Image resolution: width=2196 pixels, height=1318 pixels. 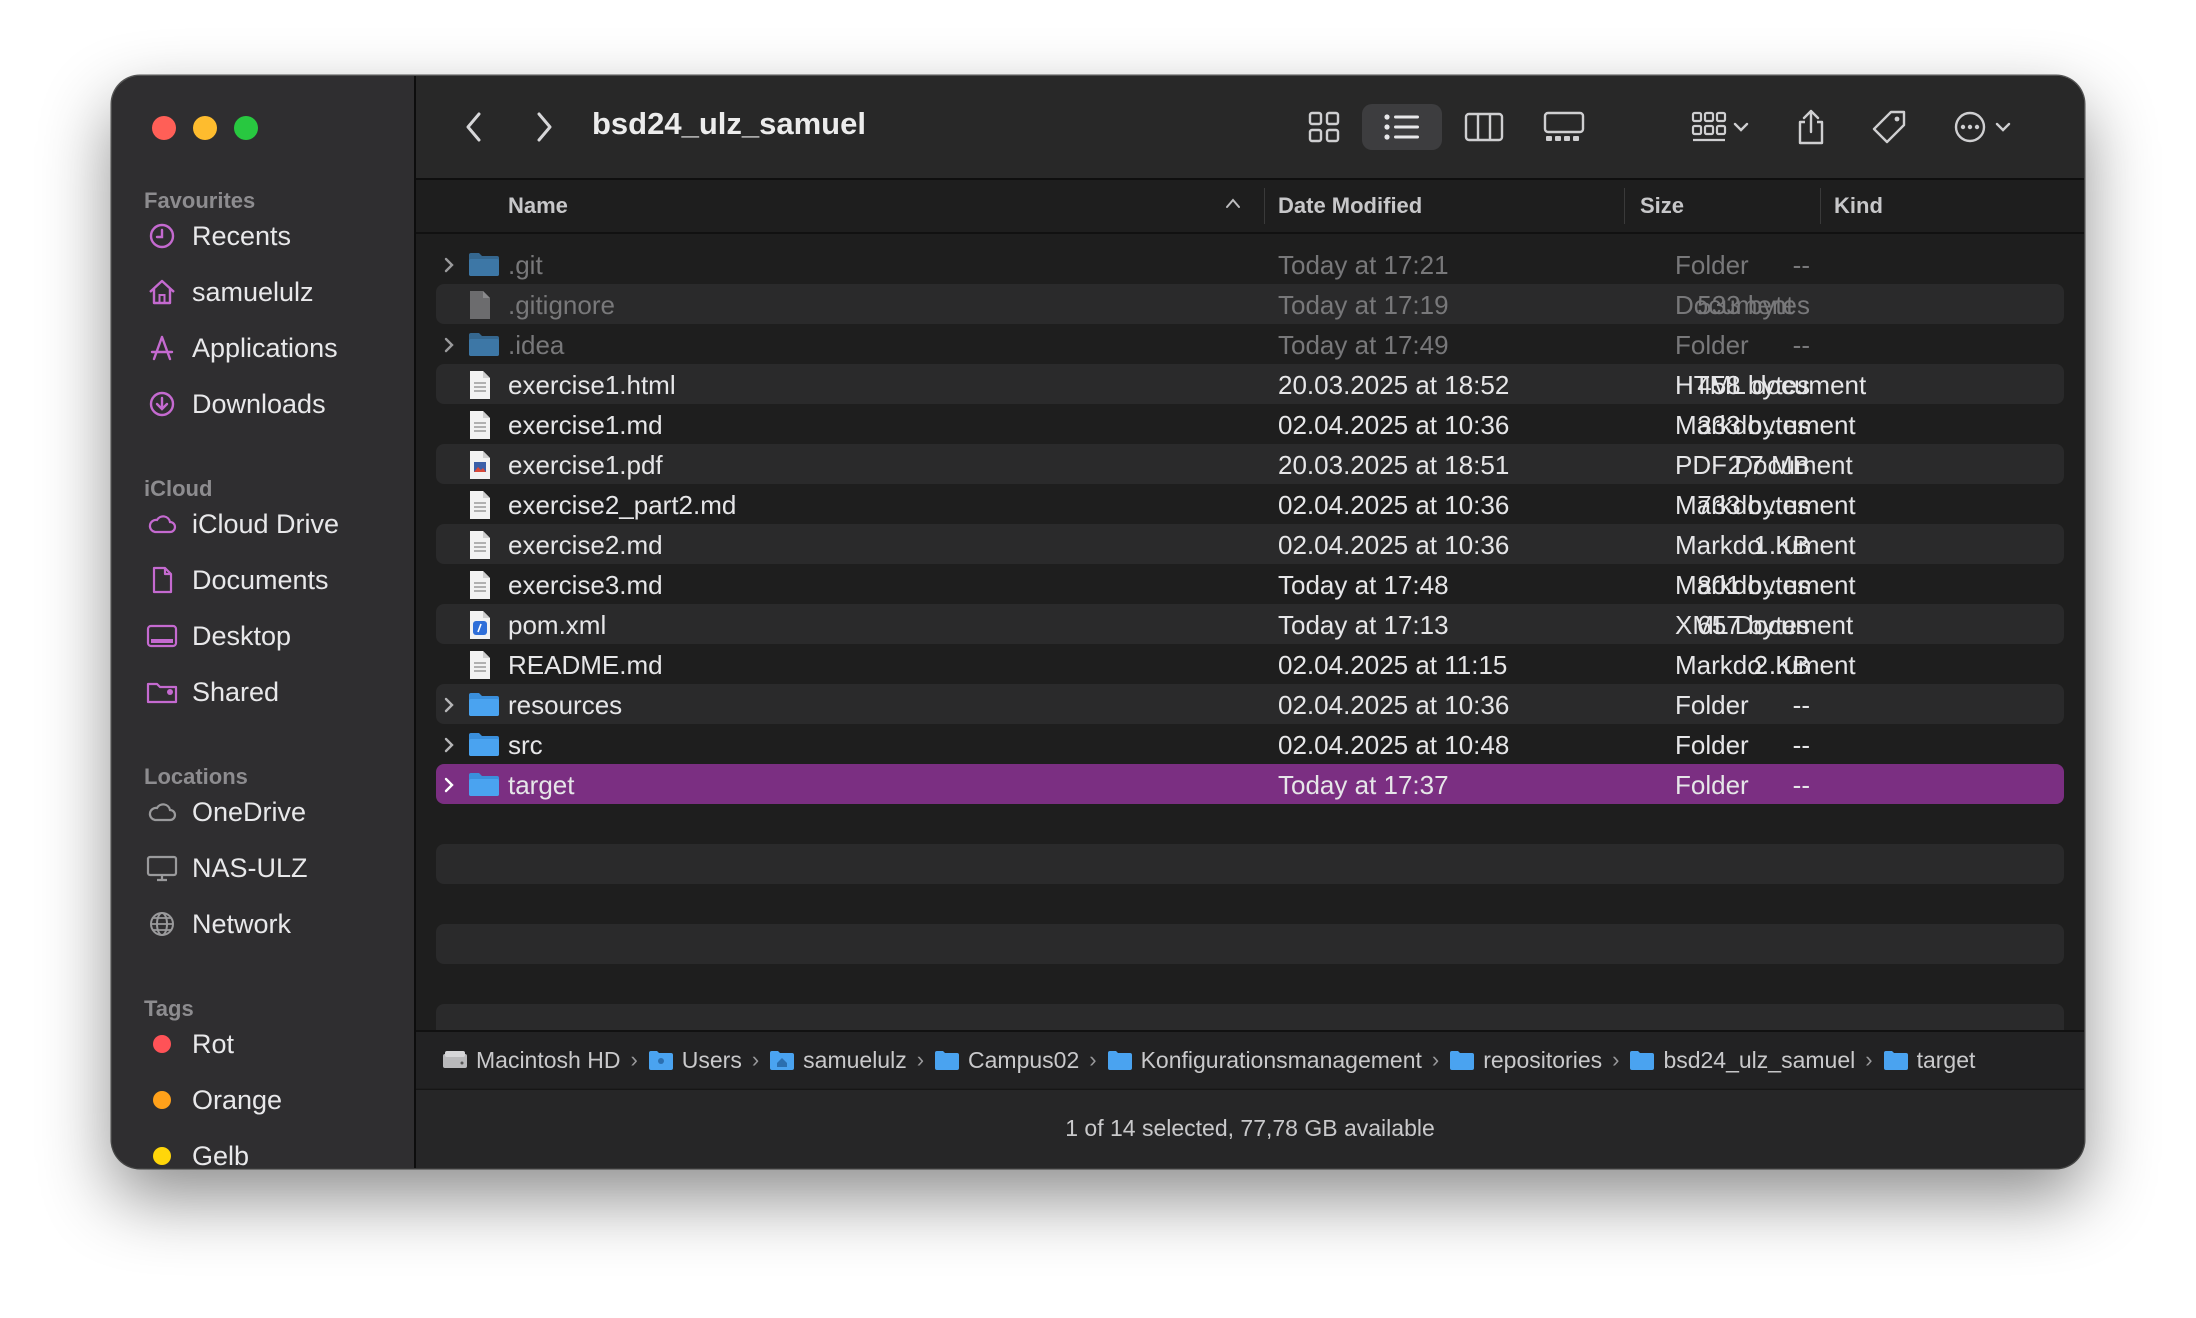 What do you see at coordinates (1712, 745) in the screenshot?
I see `file-kind: Folder` at bounding box center [1712, 745].